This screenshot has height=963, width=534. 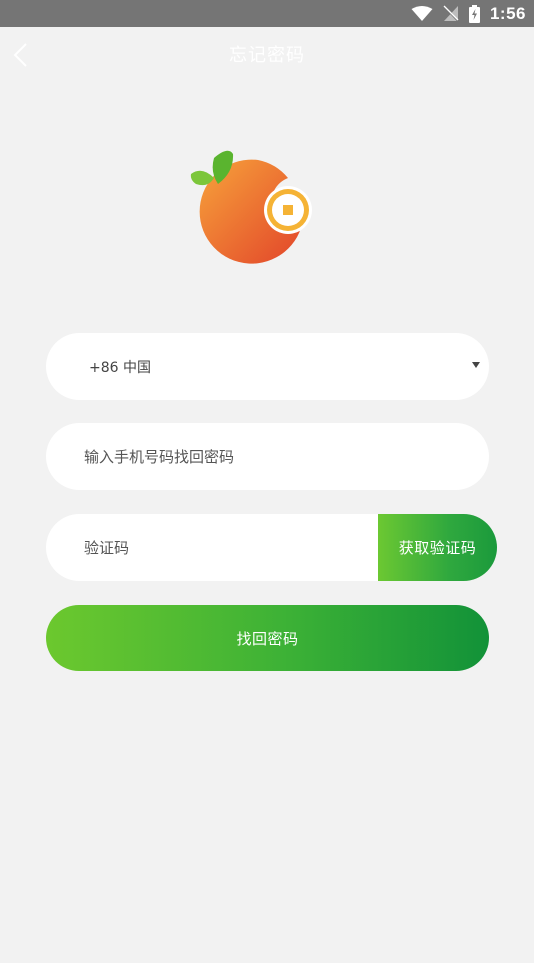 What do you see at coordinates (437, 547) in the screenshot?
I see `get-code-button: 获取验证码` at bounding box center [437, 547].